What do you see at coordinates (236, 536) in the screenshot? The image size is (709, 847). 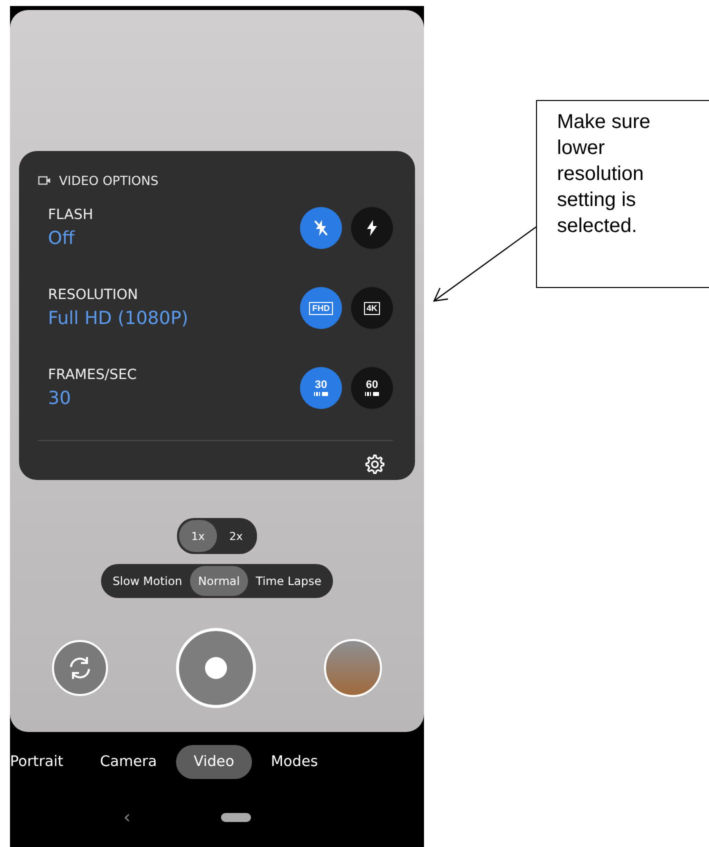 I see `zoom-option: 2x` at bounding box center [236, 536].